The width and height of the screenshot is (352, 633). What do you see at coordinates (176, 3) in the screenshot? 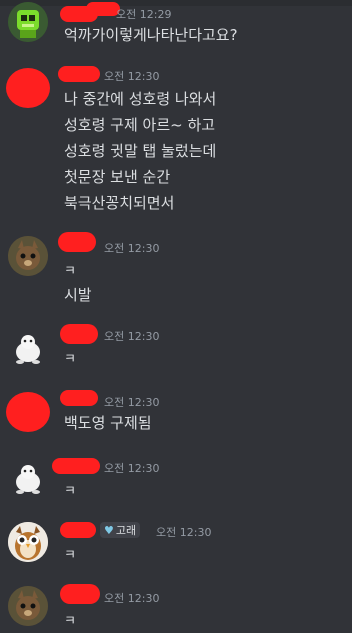
I see `top-partial-bar` at bounding box center [176, 3].